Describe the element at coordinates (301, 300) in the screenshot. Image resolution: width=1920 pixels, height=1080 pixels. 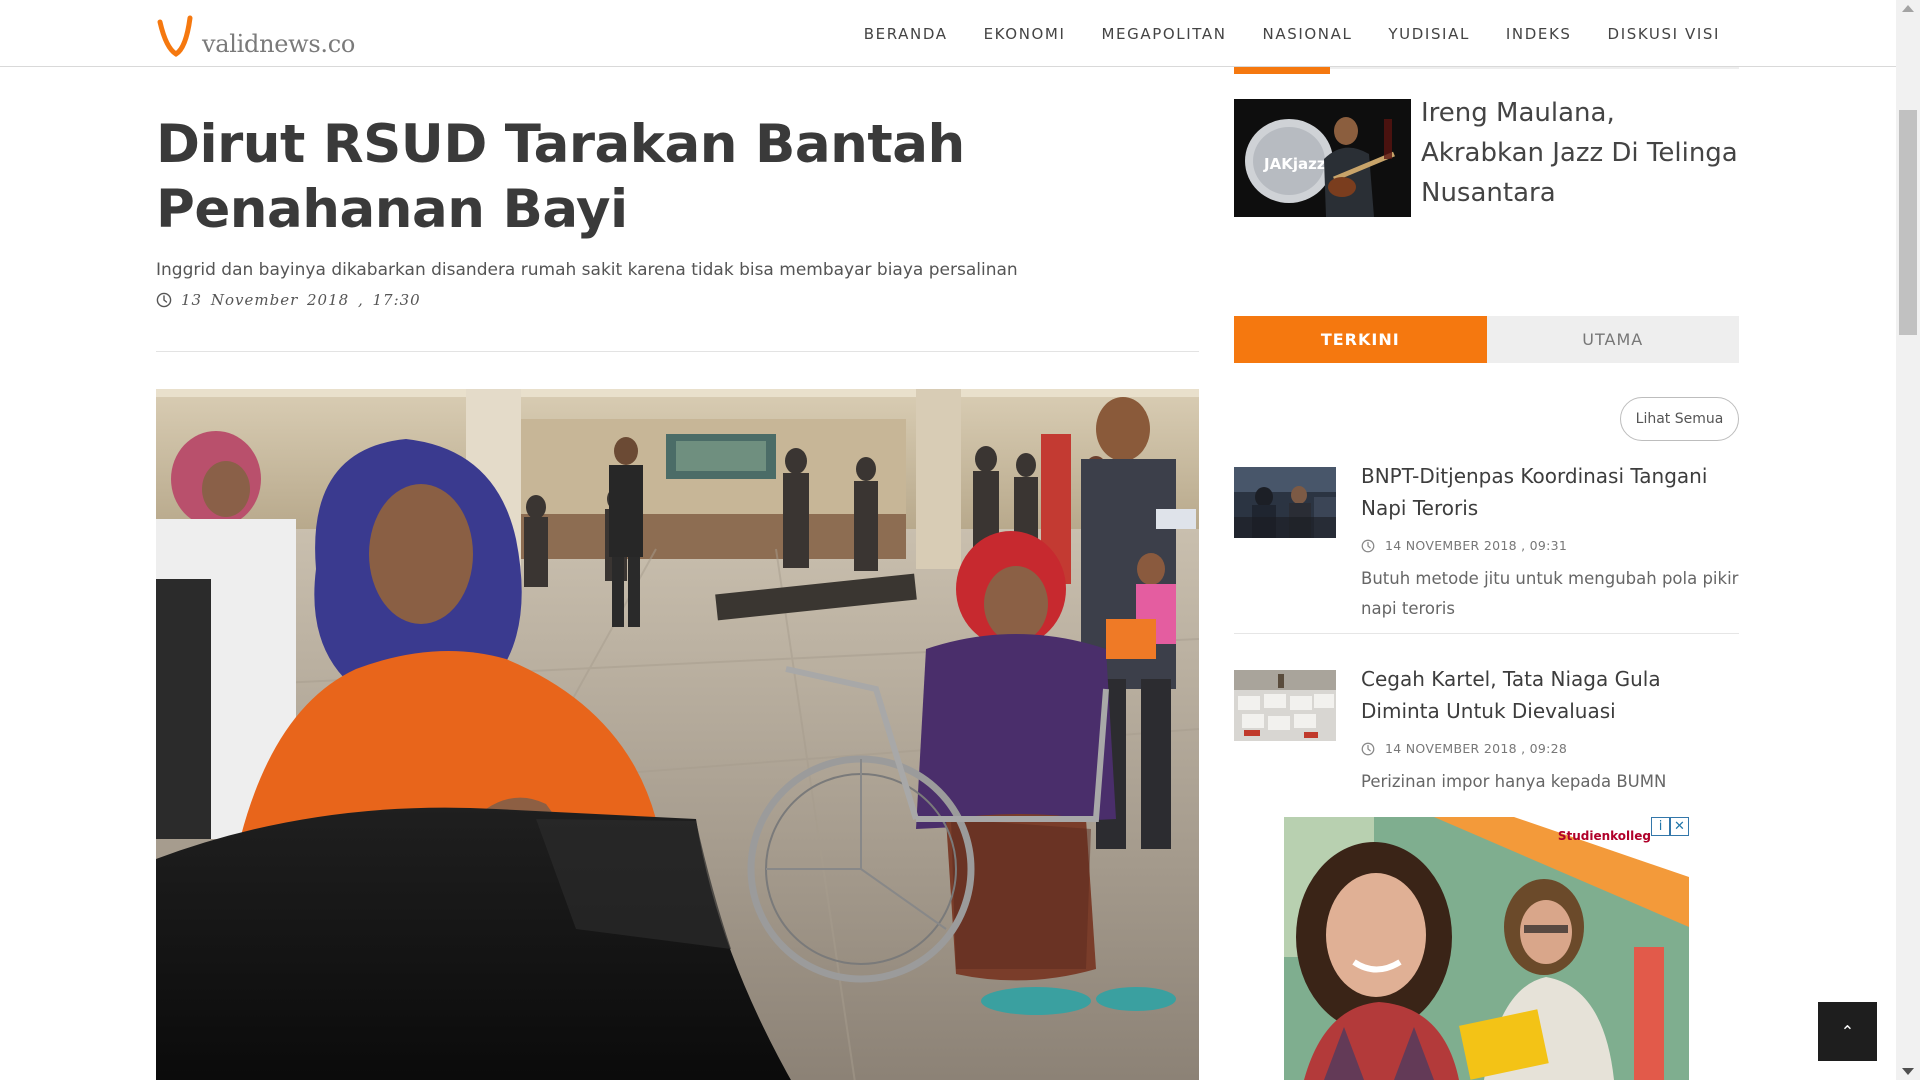
I see `article-date: 13 November 2018 , 17:30` at that location.